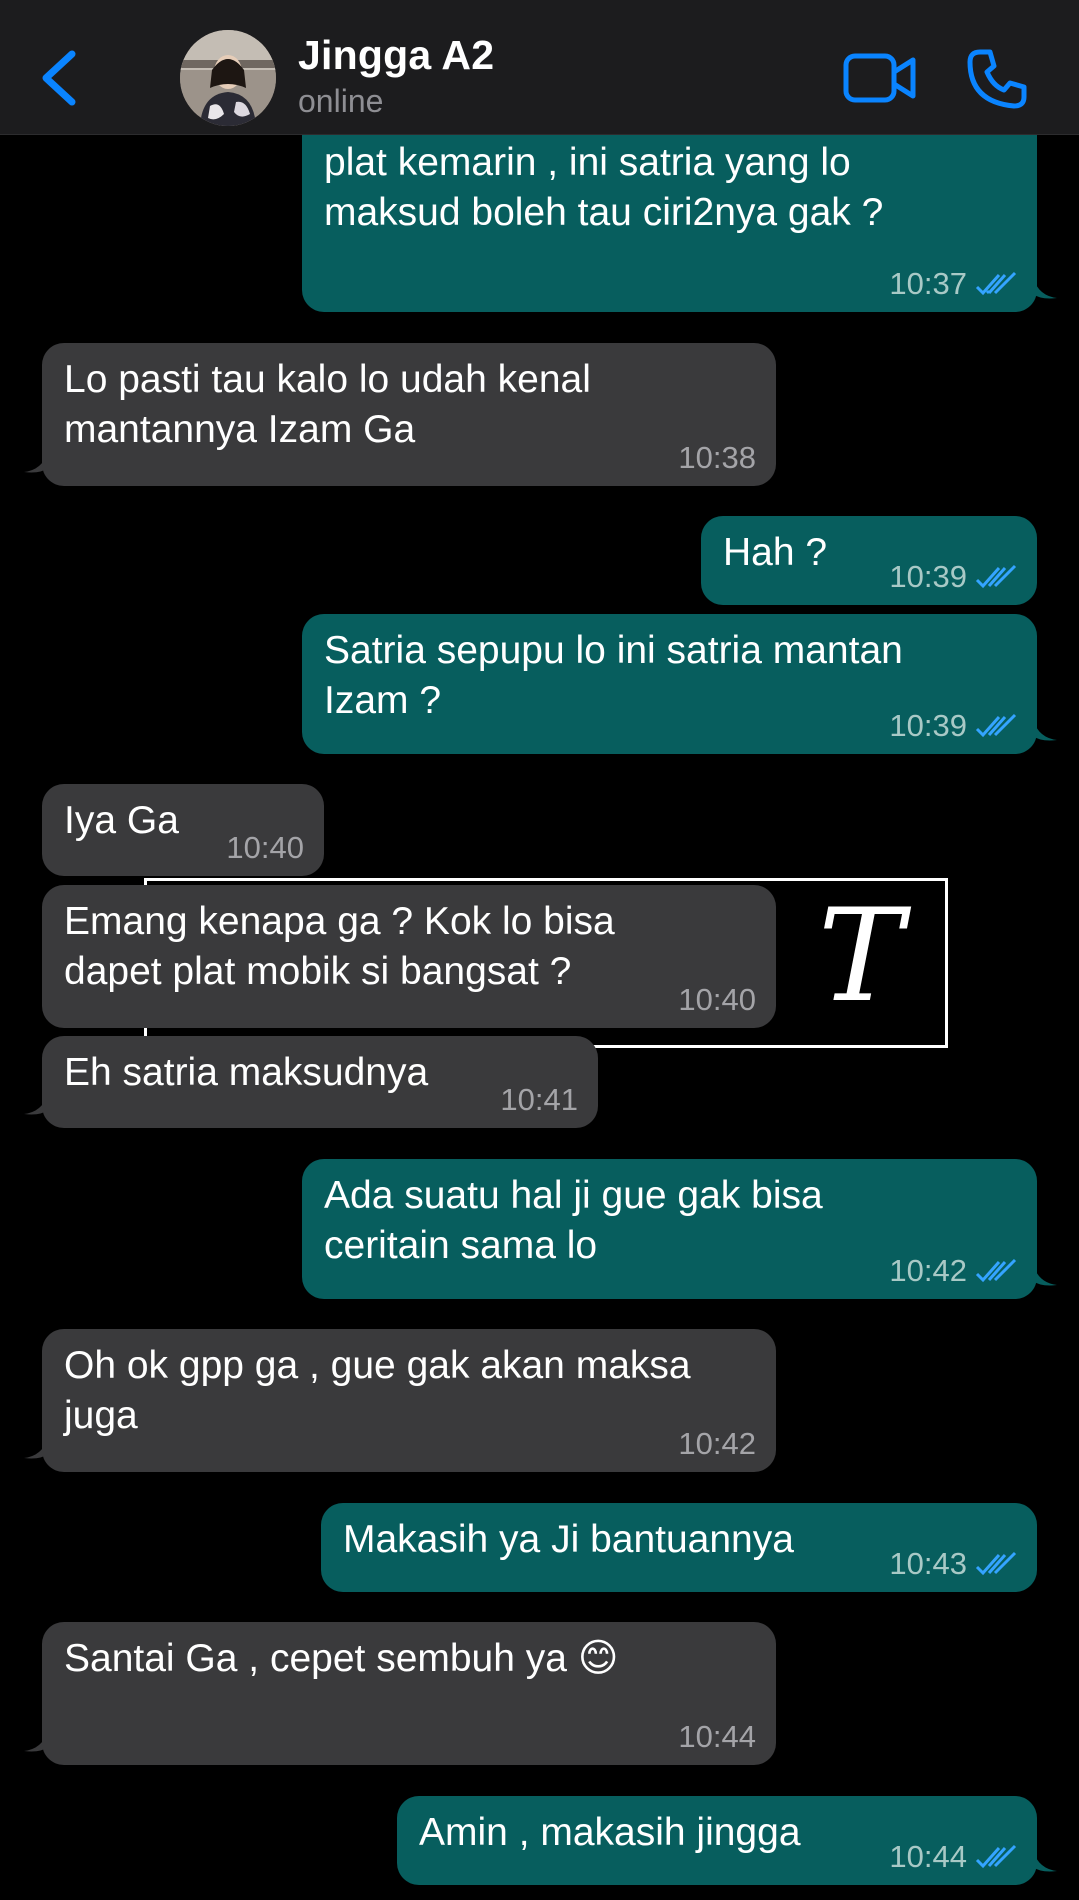 The image size is (1079, 1900). Describe the element at coordinates (183, 830) in the screenshot. I see `message-bubble-incoming: Iya Ga 10:40` at that location.